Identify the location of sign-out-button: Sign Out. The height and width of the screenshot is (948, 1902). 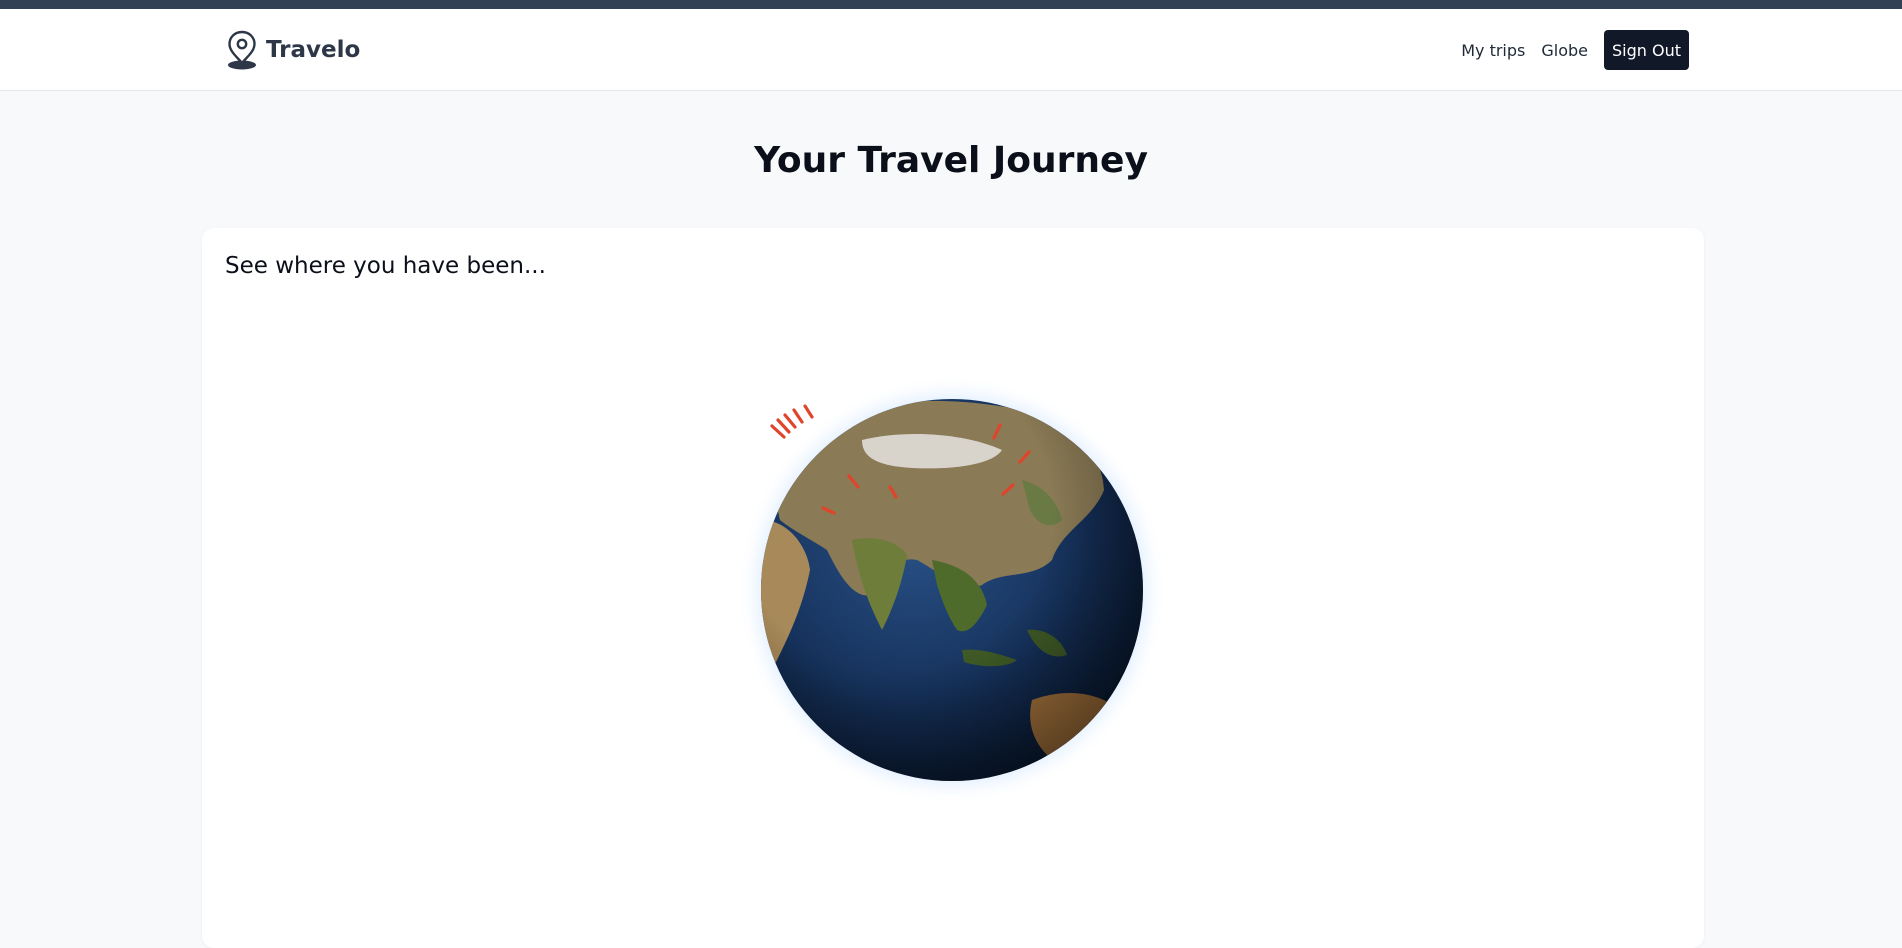
(1646, 50).